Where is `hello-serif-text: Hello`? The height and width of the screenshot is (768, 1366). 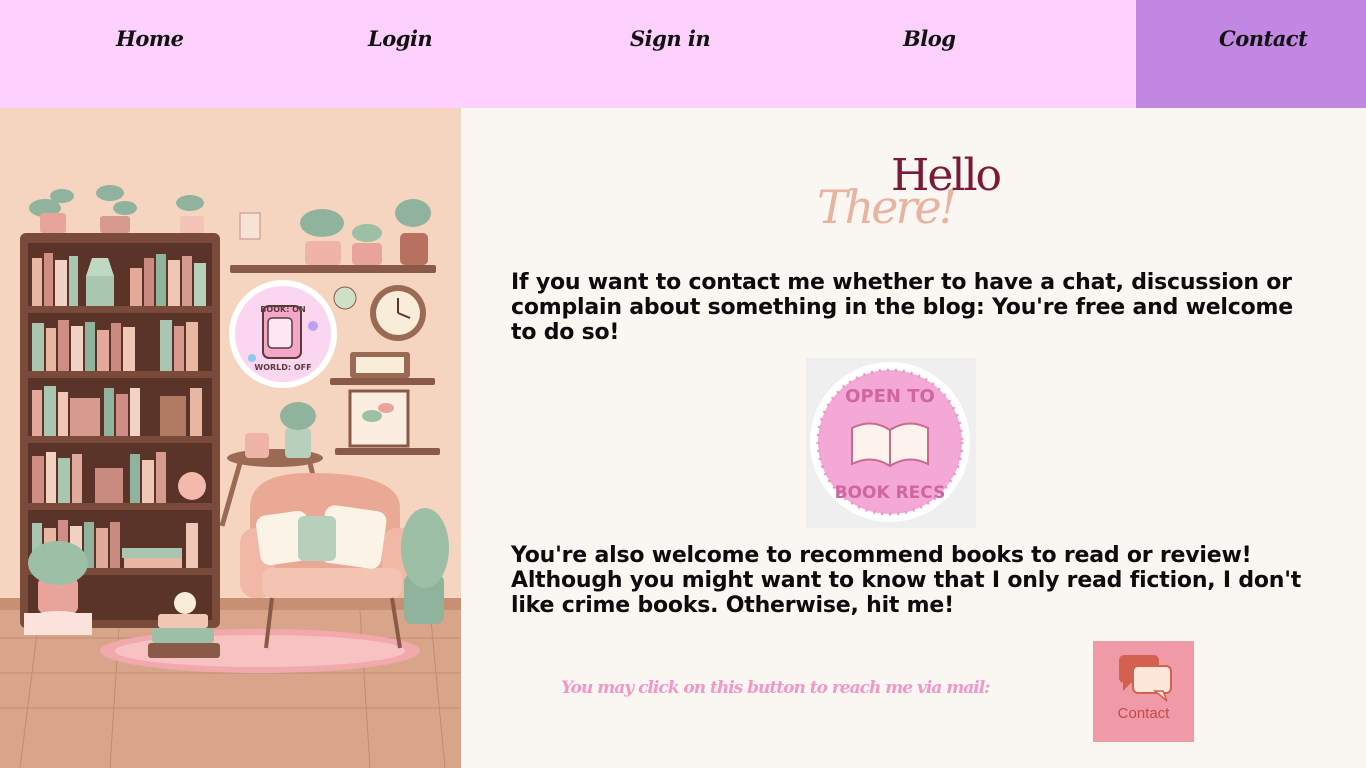 hello-serif-text: Hello is located at coordinates (946, 175).